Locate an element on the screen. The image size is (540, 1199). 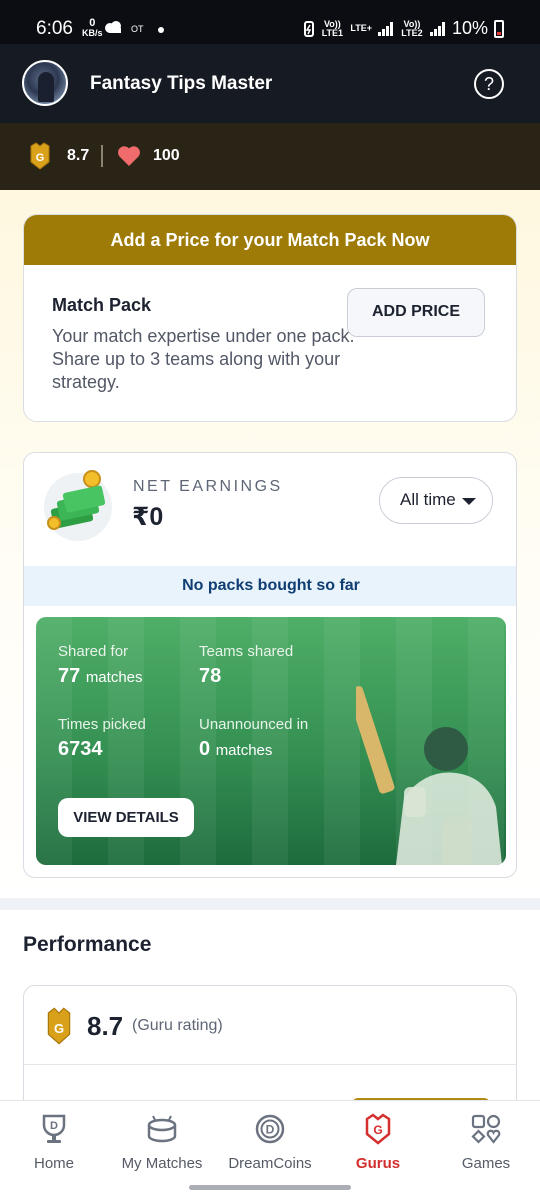
status-time: 6:06 is located at coordinates (54, 28).